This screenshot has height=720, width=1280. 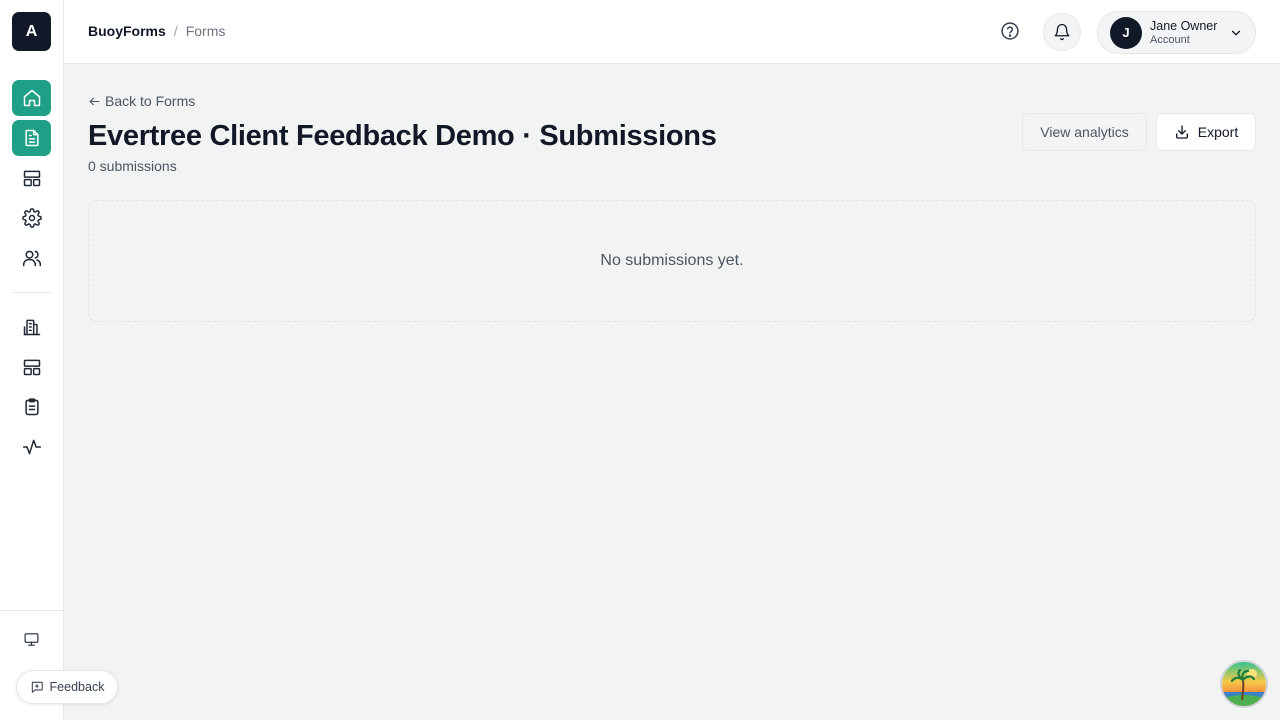 I want to click on breadcrumb-root: BuoyForms, so click(x=127, y=31).